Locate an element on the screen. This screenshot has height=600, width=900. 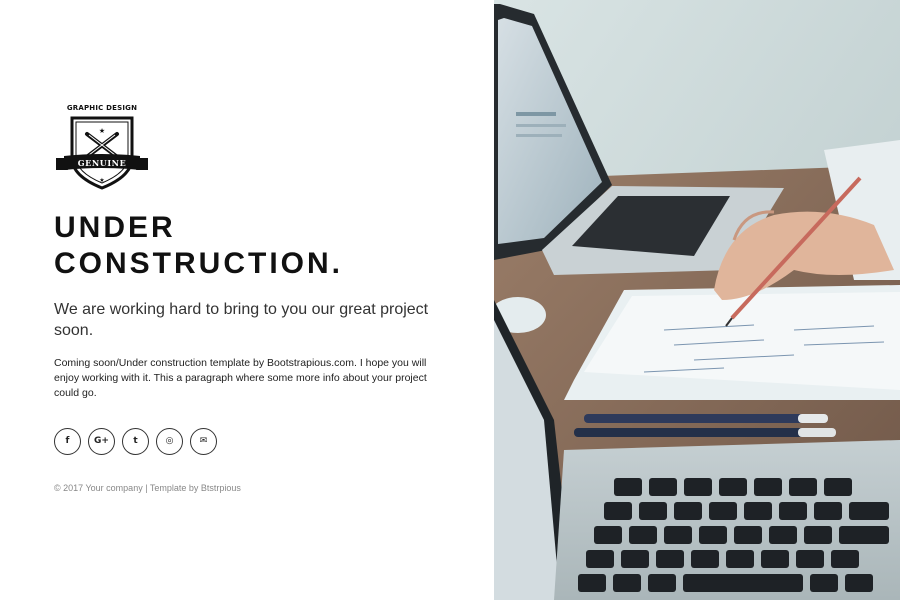
envelope-icon: ✉ is located at coordinates (203, 441).